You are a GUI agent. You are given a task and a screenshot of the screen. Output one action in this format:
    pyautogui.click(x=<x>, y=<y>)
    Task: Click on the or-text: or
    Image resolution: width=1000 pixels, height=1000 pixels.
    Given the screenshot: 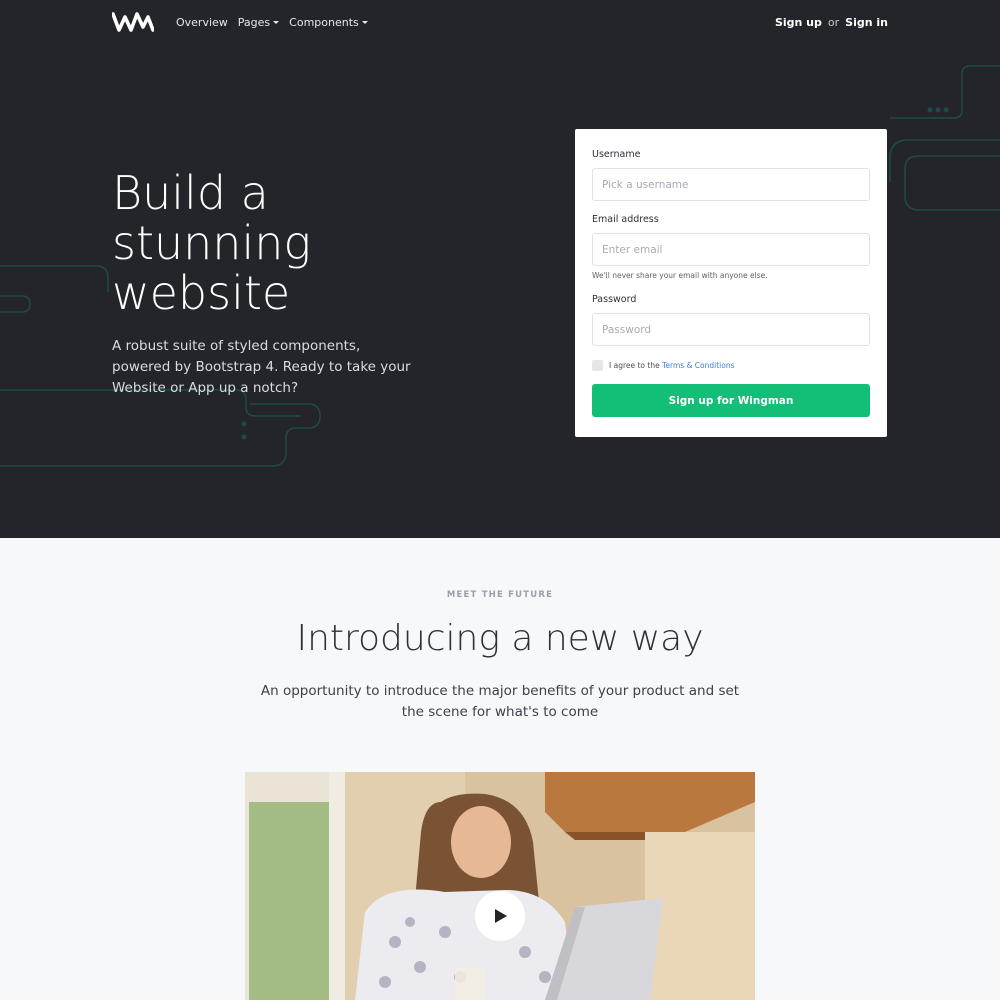 What is the action you would take?
    pyautogui.click(x=833, y=22)
    